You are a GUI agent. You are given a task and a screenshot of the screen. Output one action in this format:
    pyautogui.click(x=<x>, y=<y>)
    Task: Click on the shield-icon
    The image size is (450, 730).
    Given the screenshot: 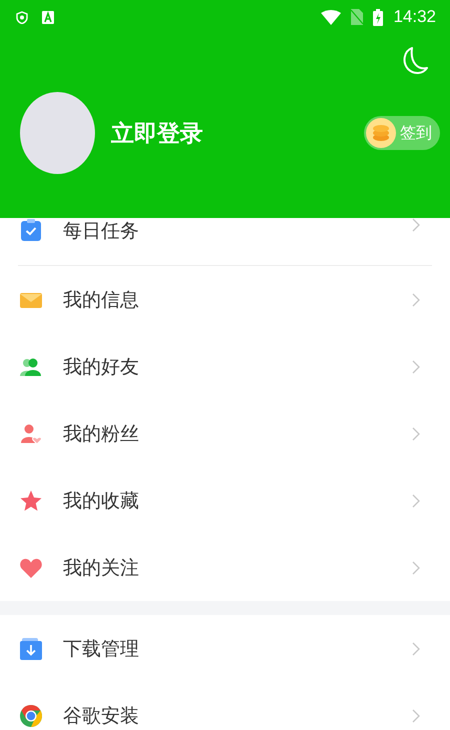 What is the action you would take?
    pyautogui.click(x=22, y=17)
    